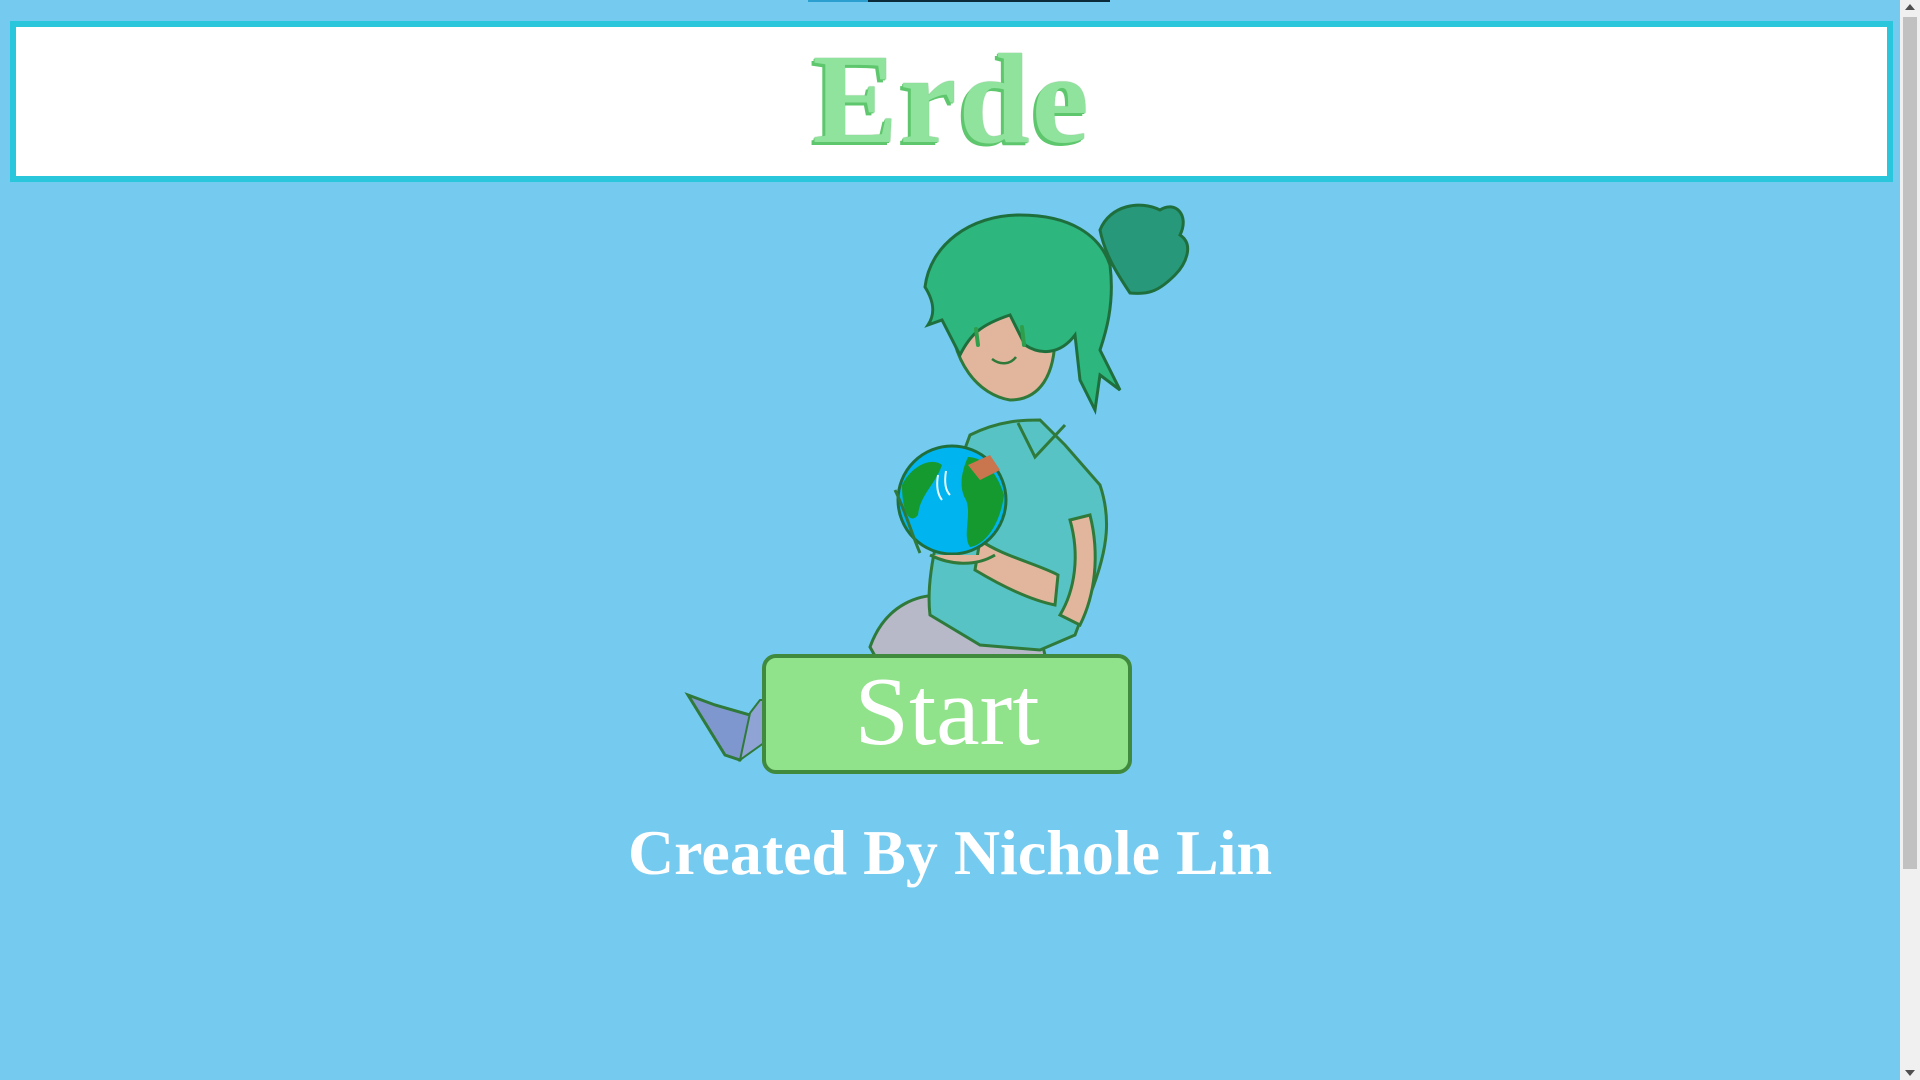 Image resolution: width=1920 pixels, height=1080 pixels. I want to click on left-eye, so click(977, 337).